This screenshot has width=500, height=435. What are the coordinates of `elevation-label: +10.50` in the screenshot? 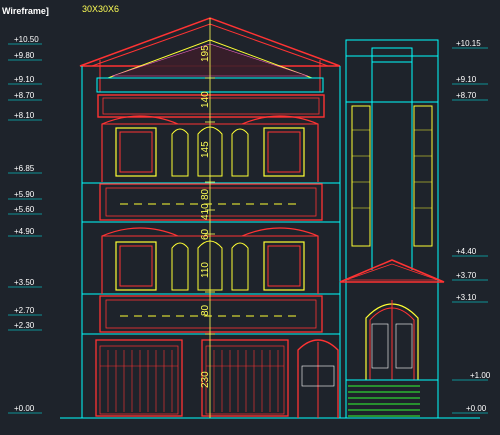 It's located at (26, 39).